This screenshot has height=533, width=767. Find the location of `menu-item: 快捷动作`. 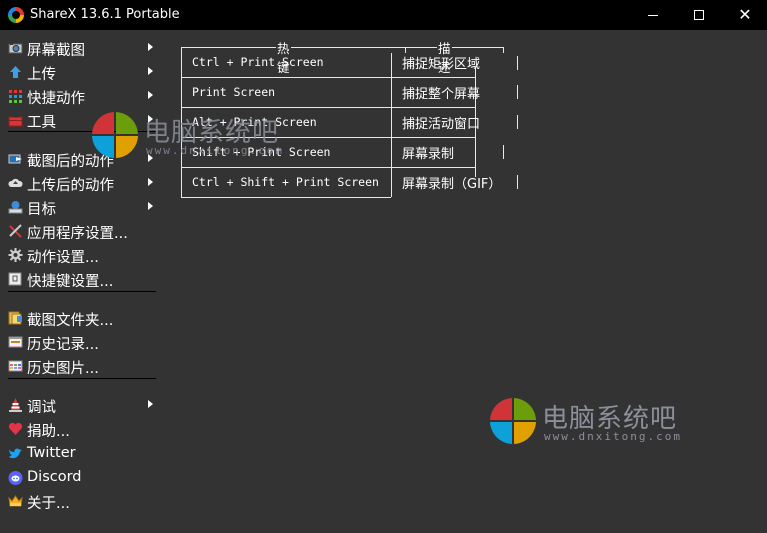

menu-item: 快捷动作 is located at coordinates (82, 96).